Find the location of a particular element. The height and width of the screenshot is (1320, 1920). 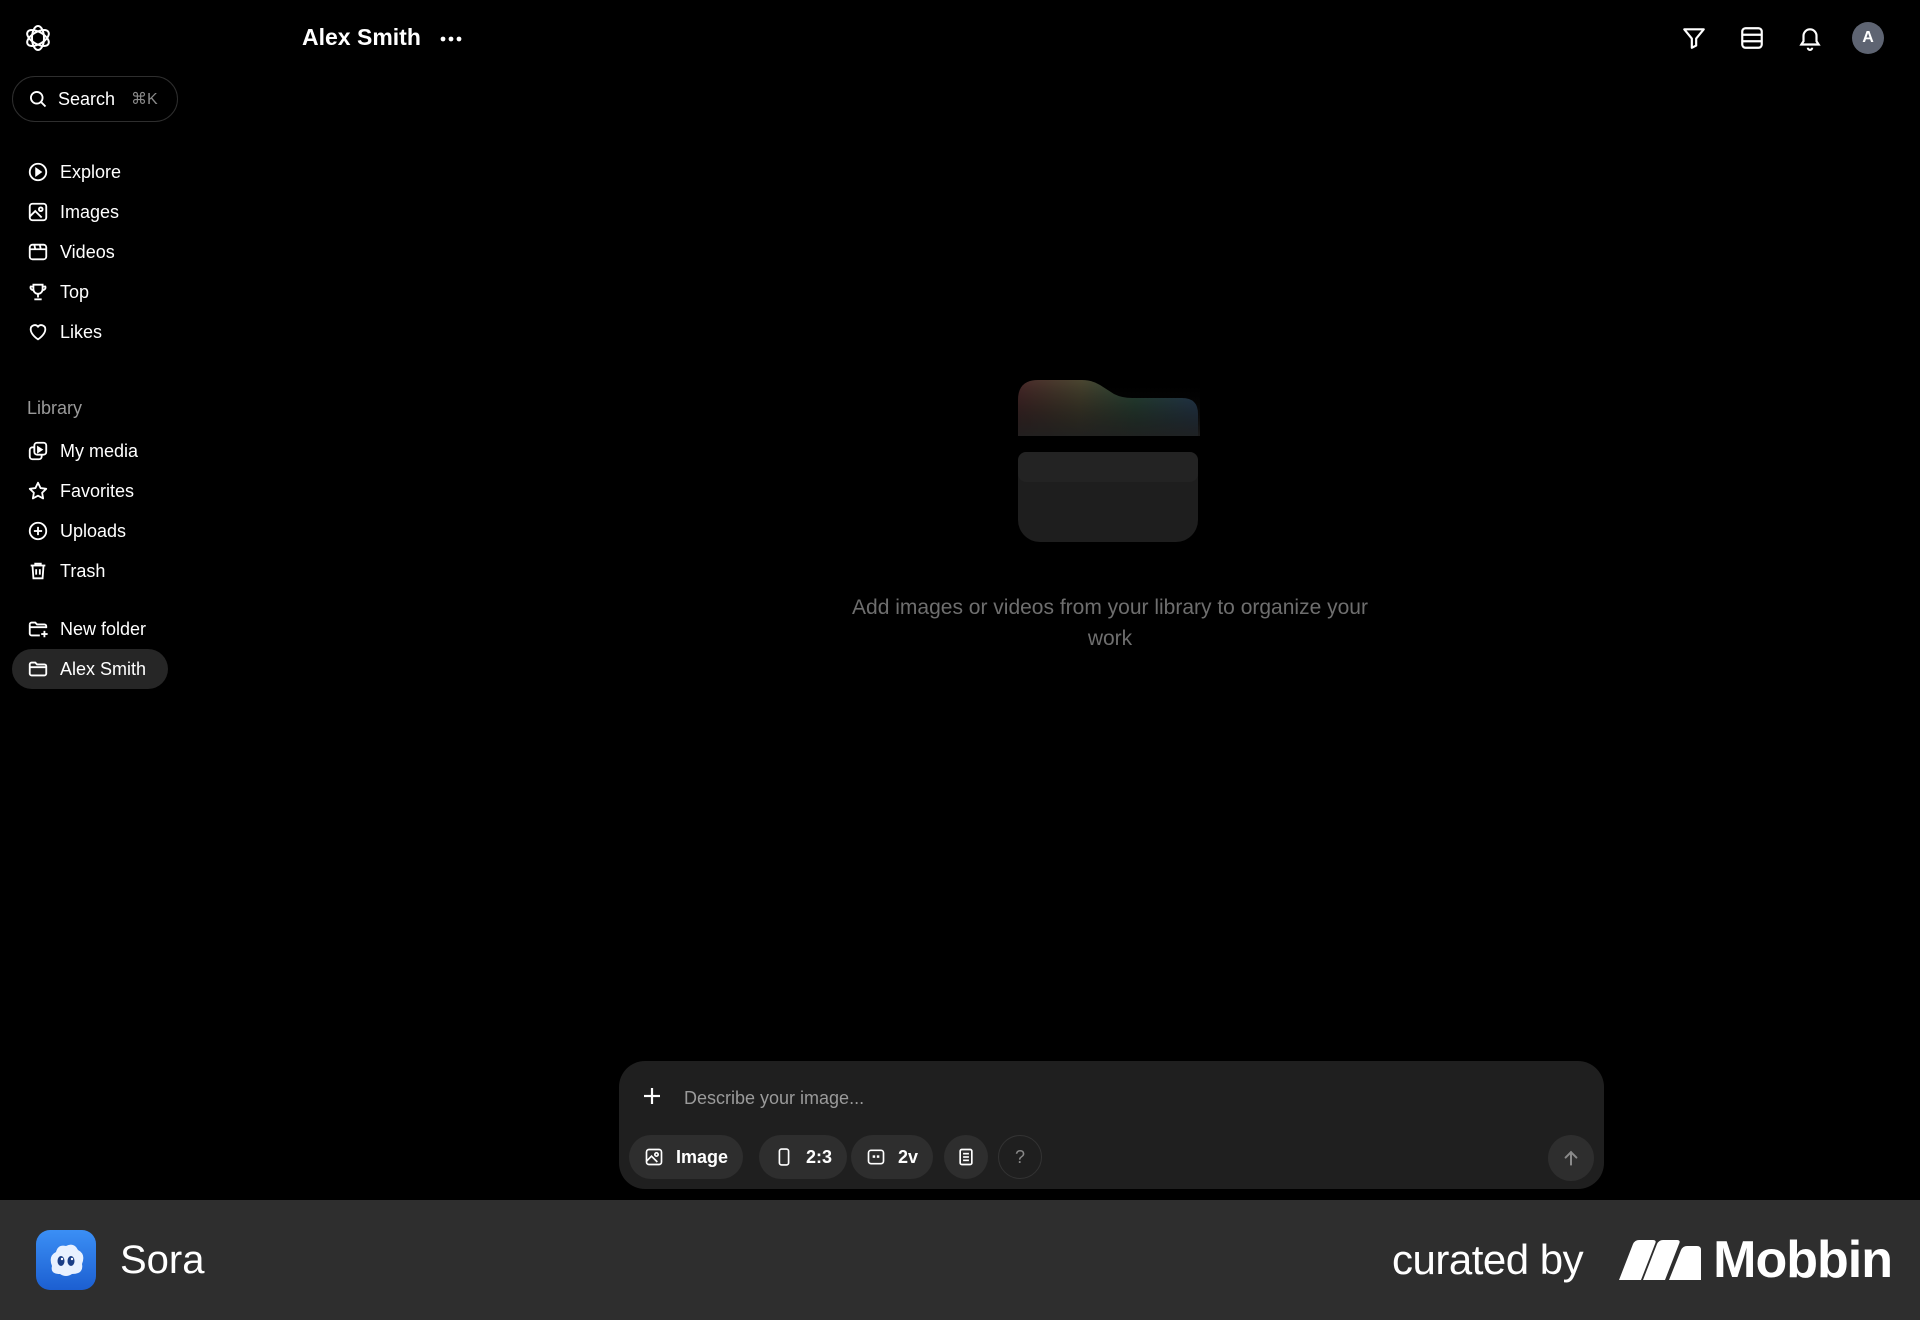

bell-icon is located at coordinates (1810, 39).